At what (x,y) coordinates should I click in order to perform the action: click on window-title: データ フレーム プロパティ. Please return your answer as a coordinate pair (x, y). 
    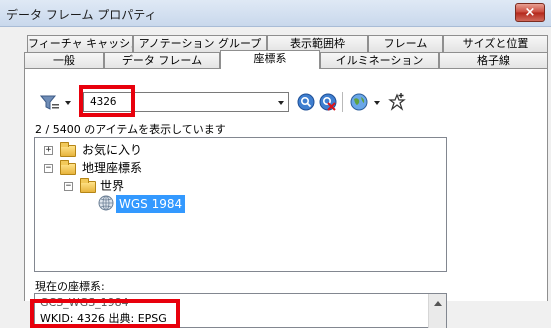
    Looking at the image, I should click on (81, 15).